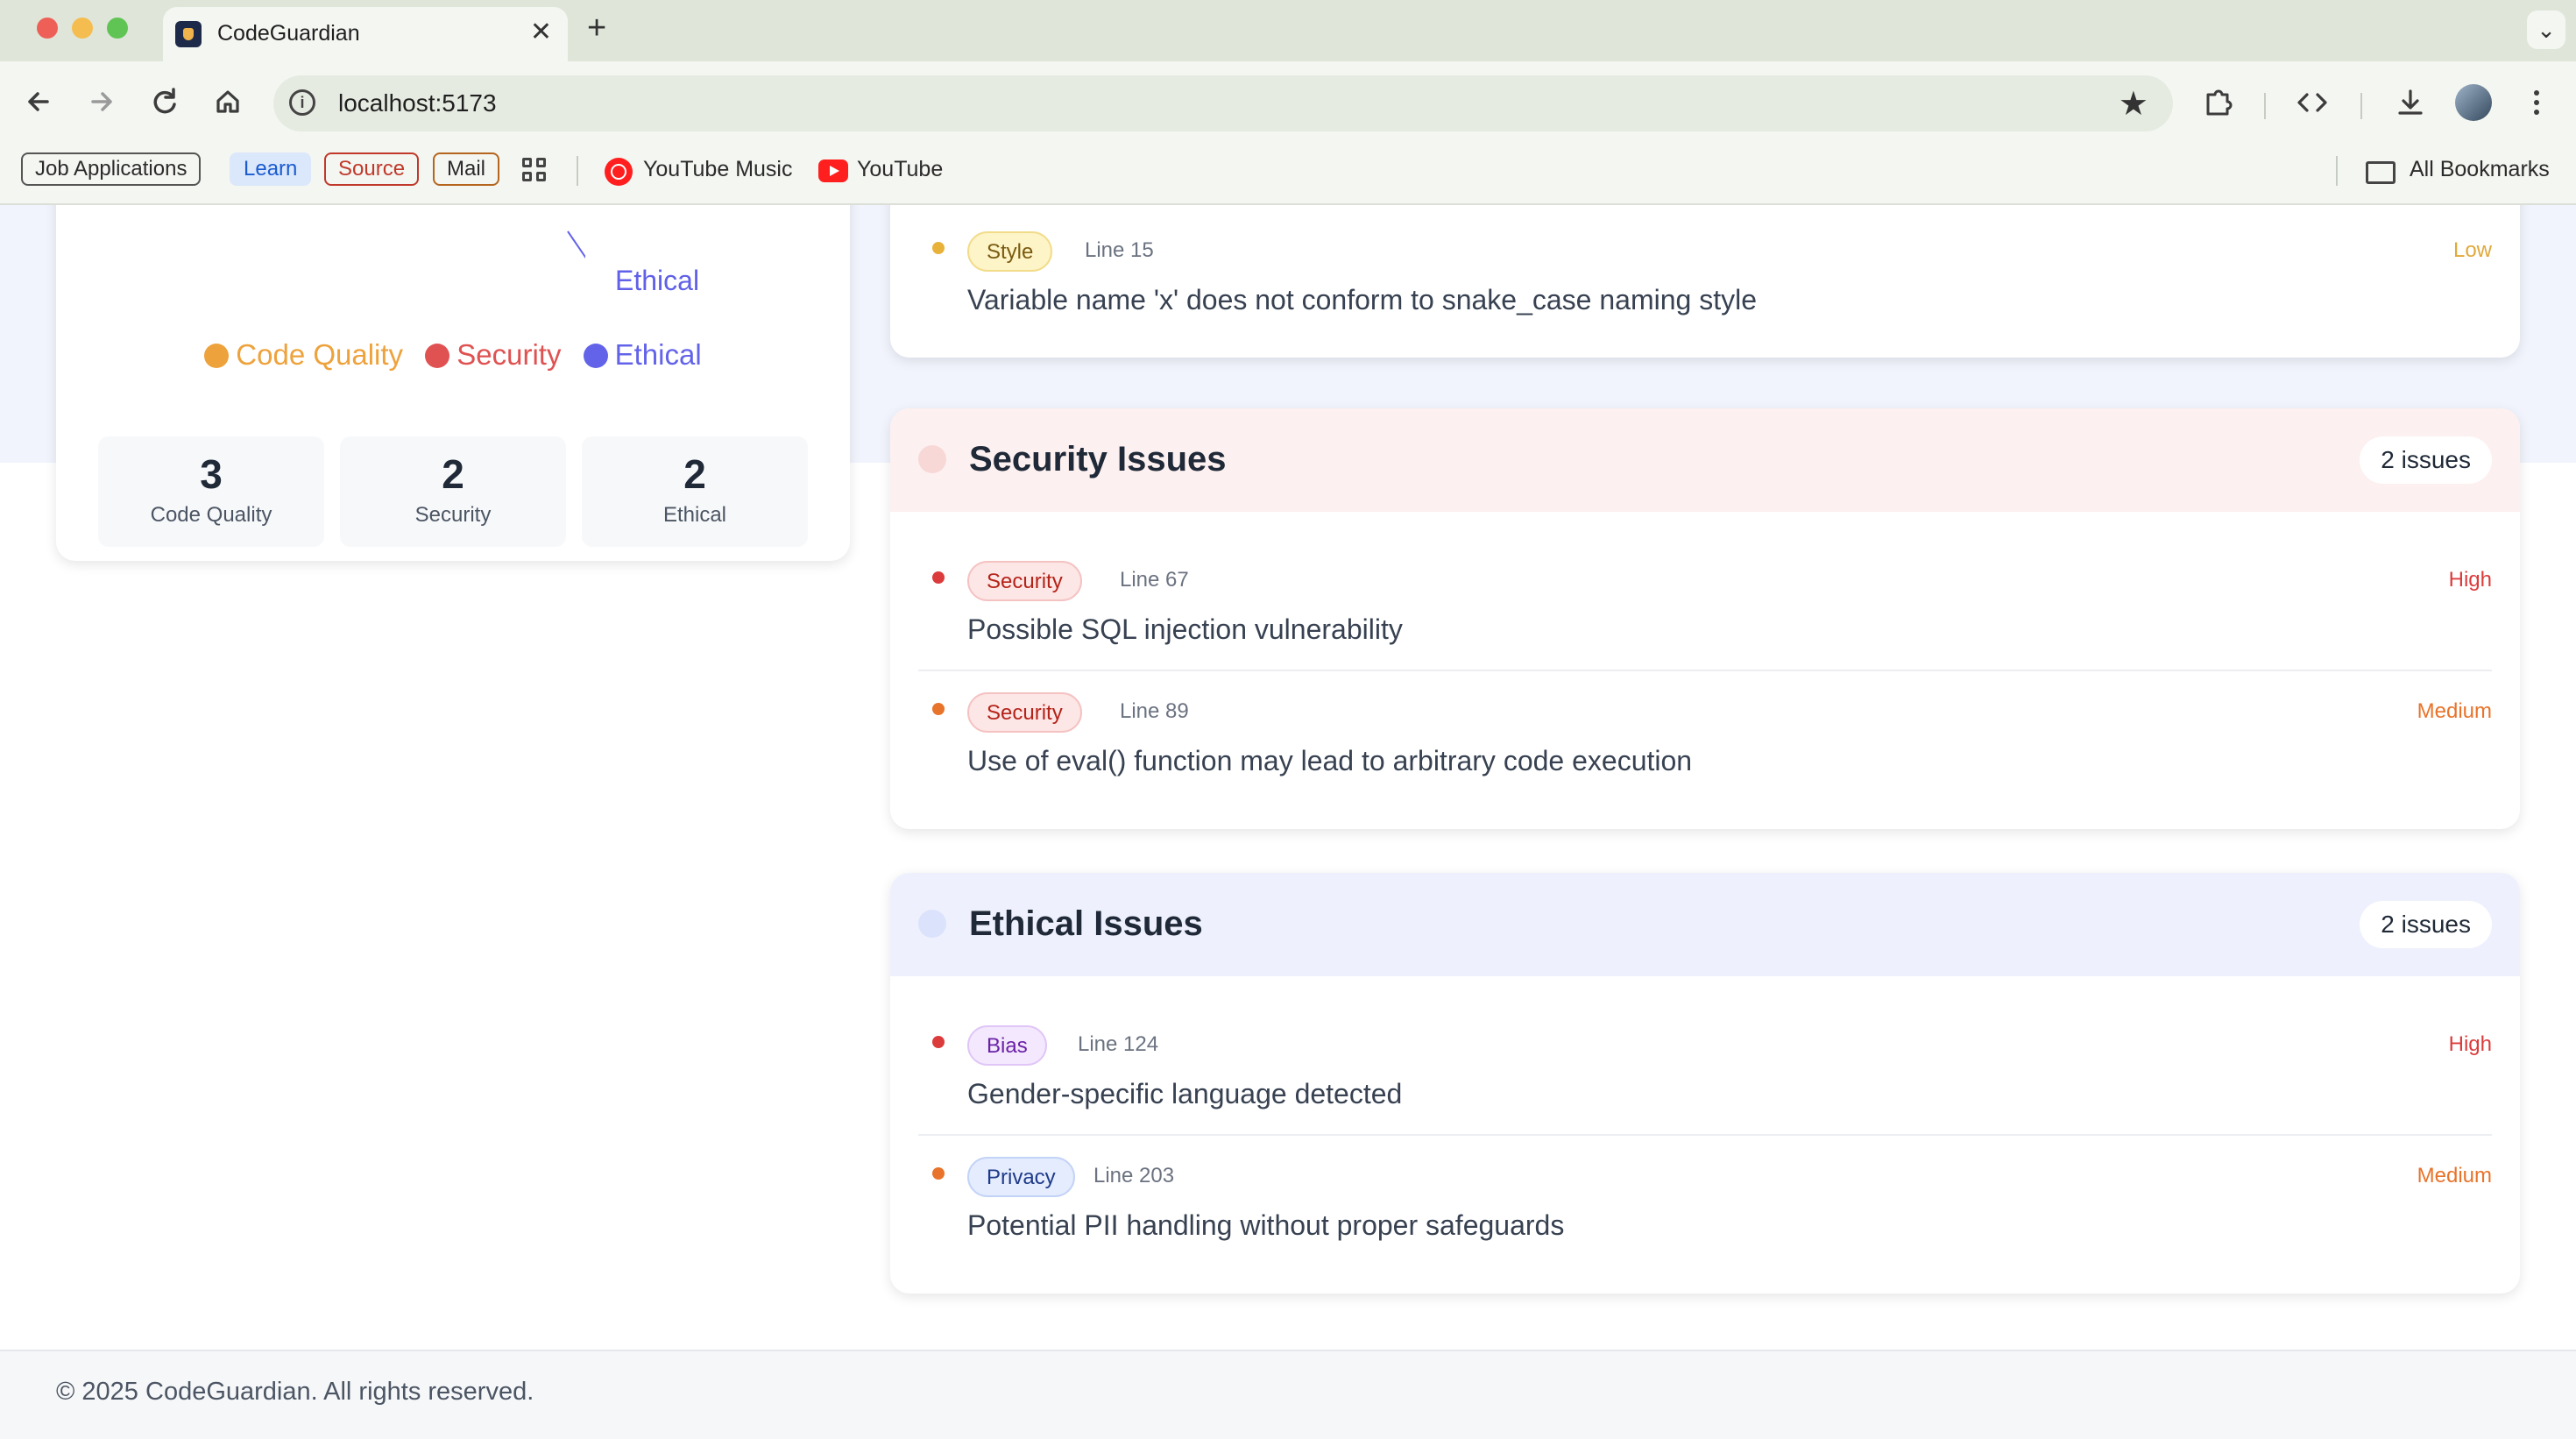  Describe the element at coordinates (271, 169) in the screenshot. I see `bookmark-learn: Learn` at that location.